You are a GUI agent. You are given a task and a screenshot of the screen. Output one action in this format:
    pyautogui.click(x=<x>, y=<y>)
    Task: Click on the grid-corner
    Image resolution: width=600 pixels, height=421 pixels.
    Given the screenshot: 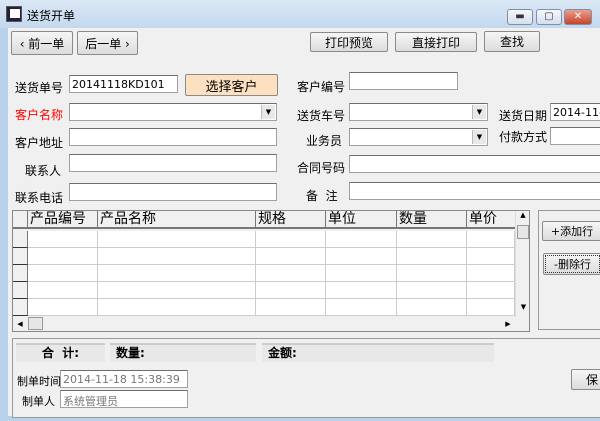 What is the action you would take?
    pyautogui.click(x=20, y=220)
    